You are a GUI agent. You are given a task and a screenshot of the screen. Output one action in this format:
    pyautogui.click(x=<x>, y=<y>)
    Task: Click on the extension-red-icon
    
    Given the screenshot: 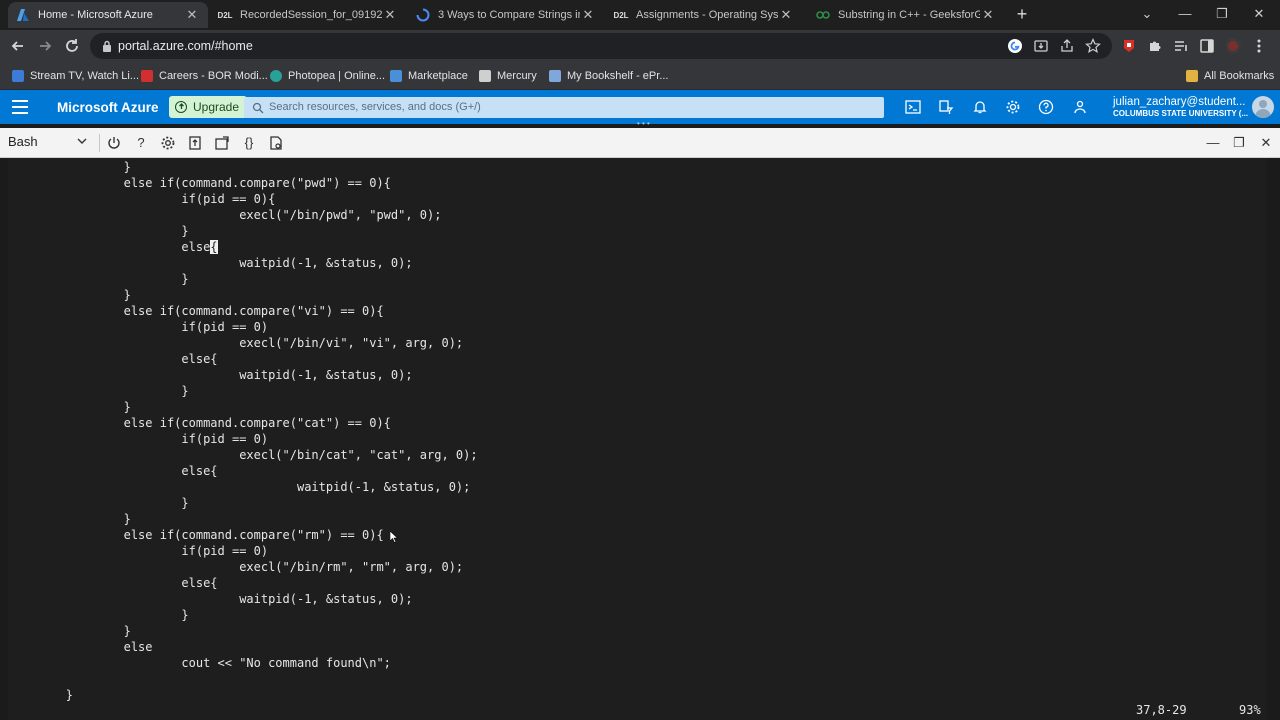 What is the action you would take?
    pyautogui.click(x=1129, y=46)
    